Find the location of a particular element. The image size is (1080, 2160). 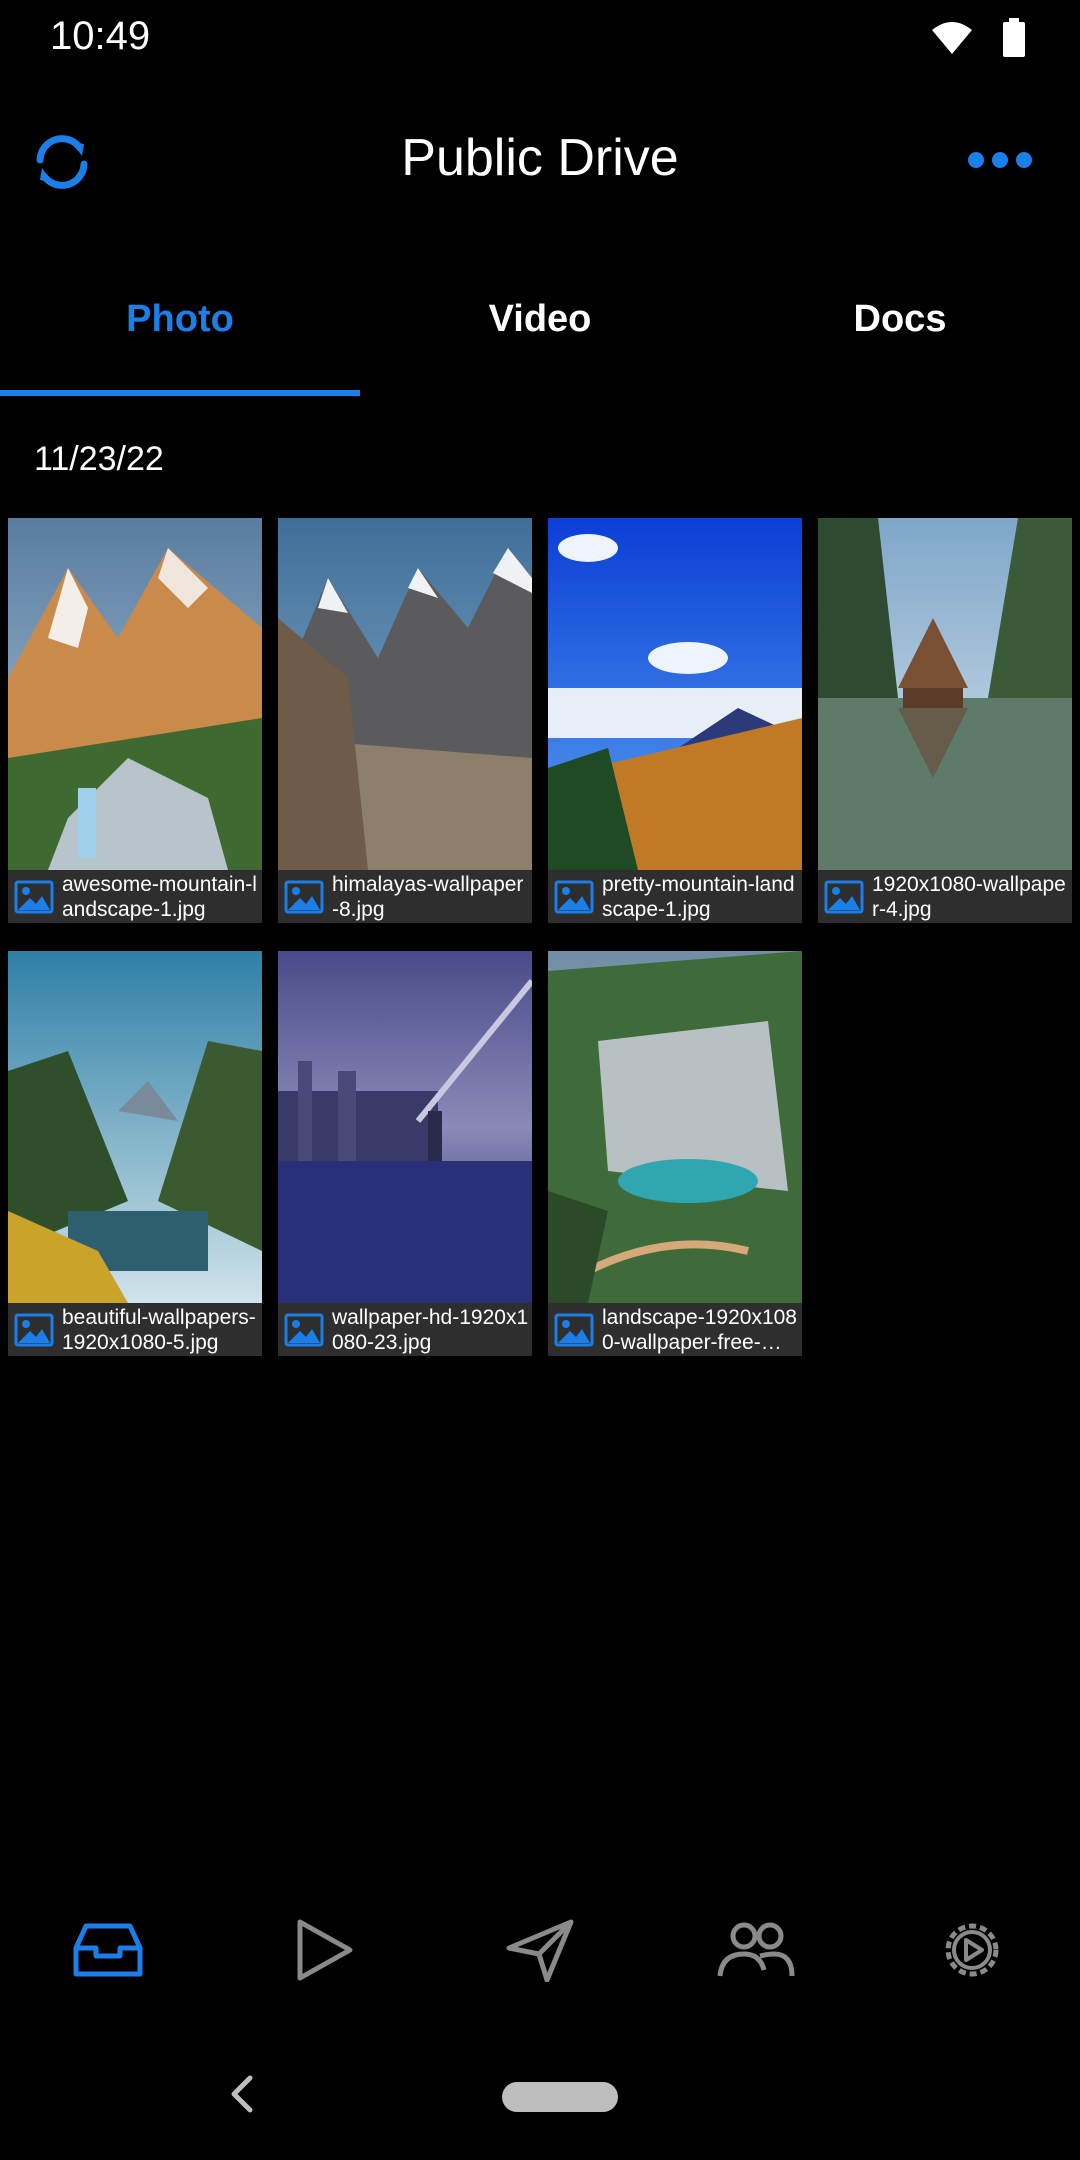

photo-item: wallpaper-hd-1920x1080-23.jpg is located at coordinates (405, 1153).